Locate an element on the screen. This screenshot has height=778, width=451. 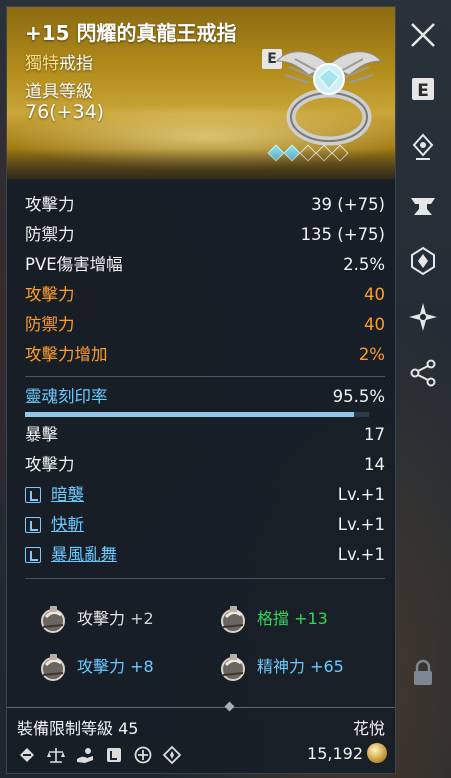
stats-divider is located at coordinates (205, 376).